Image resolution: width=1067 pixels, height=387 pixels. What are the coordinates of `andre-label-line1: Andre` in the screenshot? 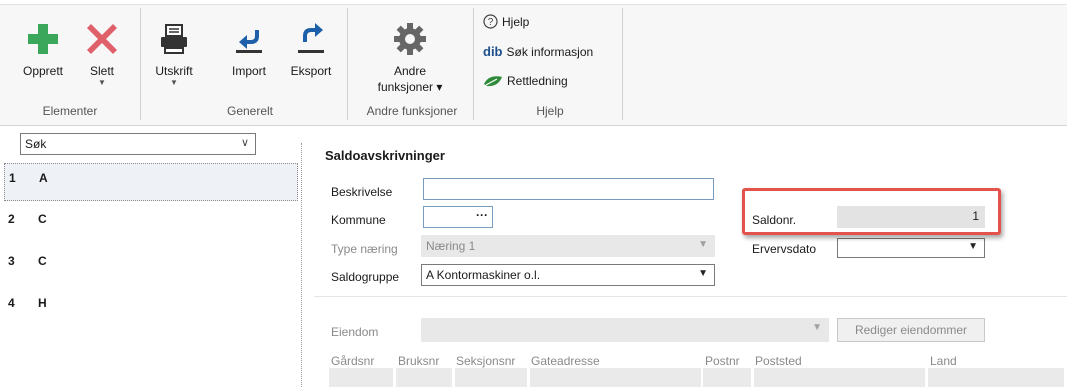 It's located at (410, 71).